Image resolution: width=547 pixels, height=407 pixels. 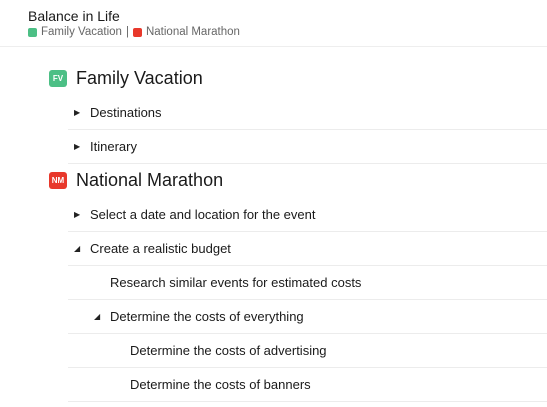 I want to click on project-badge-icon: FV, so click(x=58, y=78).